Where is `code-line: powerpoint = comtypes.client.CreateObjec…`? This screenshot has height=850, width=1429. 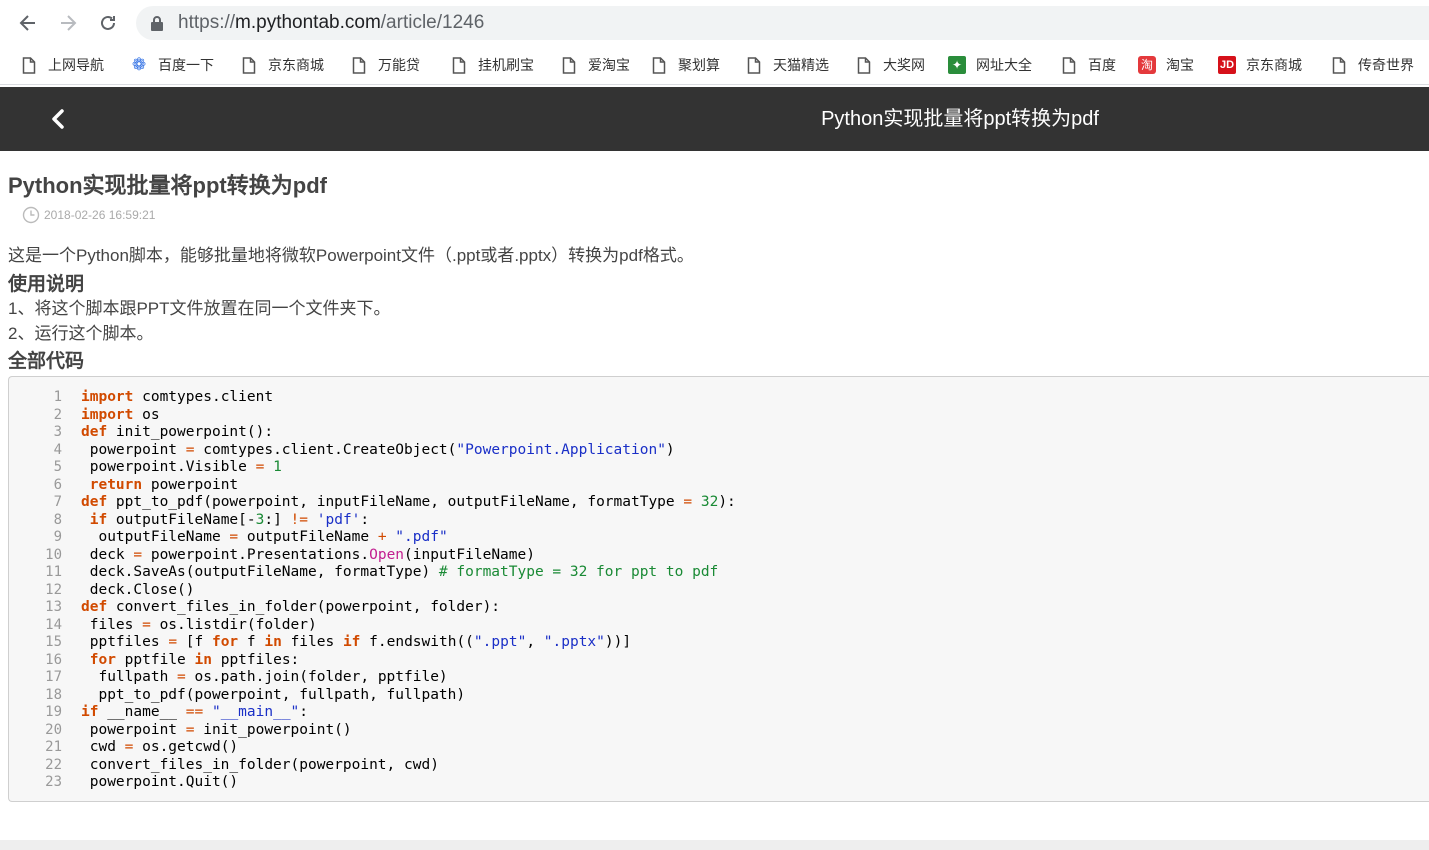 code-line: powerpoint = comtypes.client.CreateObjec… is located at coordinates (378, 449).